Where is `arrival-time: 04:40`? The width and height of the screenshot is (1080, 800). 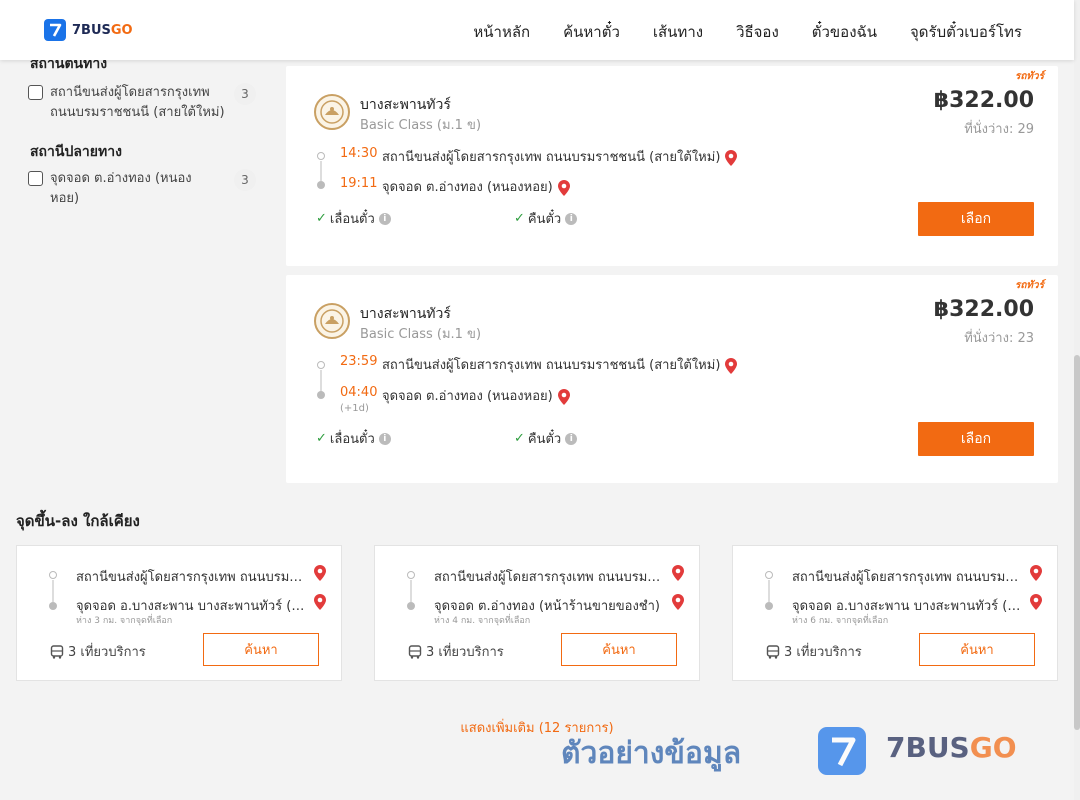 arrival-time: 04:40 is located at coordinates (359, 392).